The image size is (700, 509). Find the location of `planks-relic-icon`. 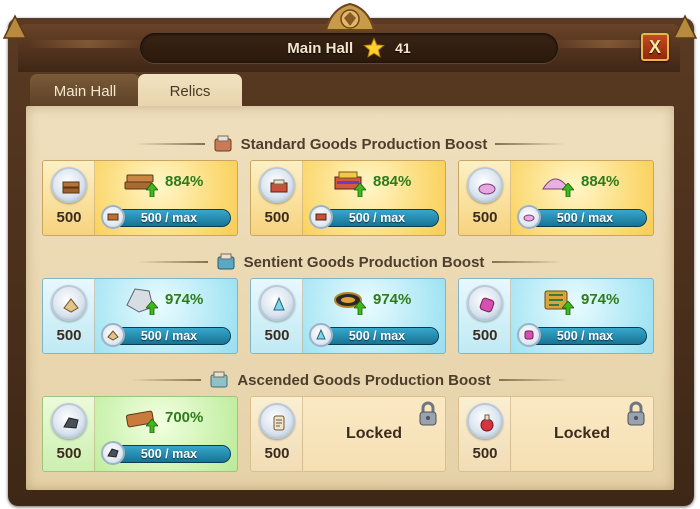

planks-relic-icon is located at coordinates (71, 187).